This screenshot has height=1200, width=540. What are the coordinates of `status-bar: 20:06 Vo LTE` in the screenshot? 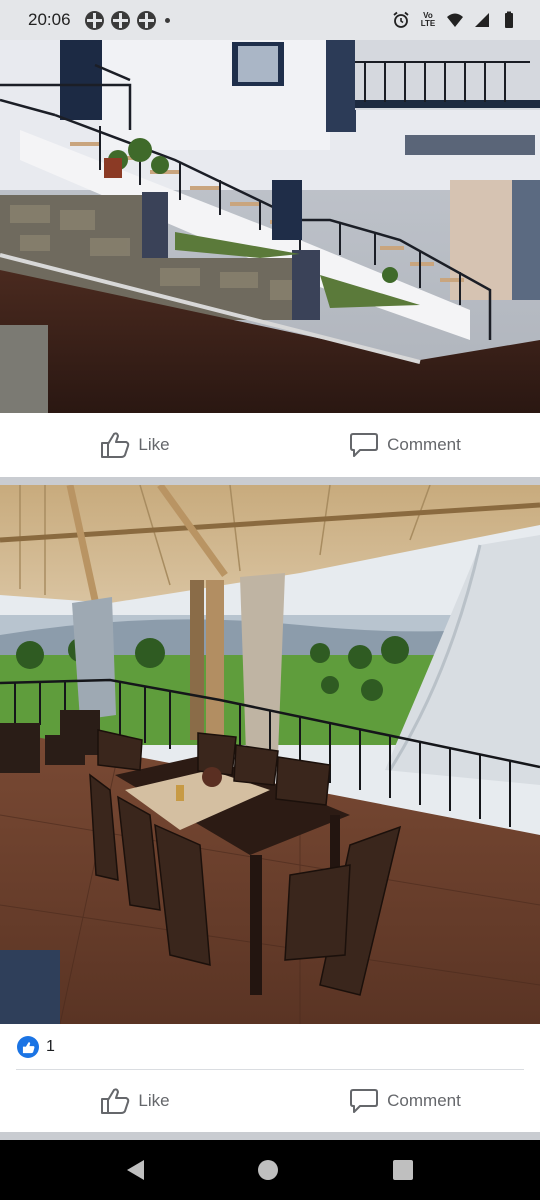 It's located at (270, 20).